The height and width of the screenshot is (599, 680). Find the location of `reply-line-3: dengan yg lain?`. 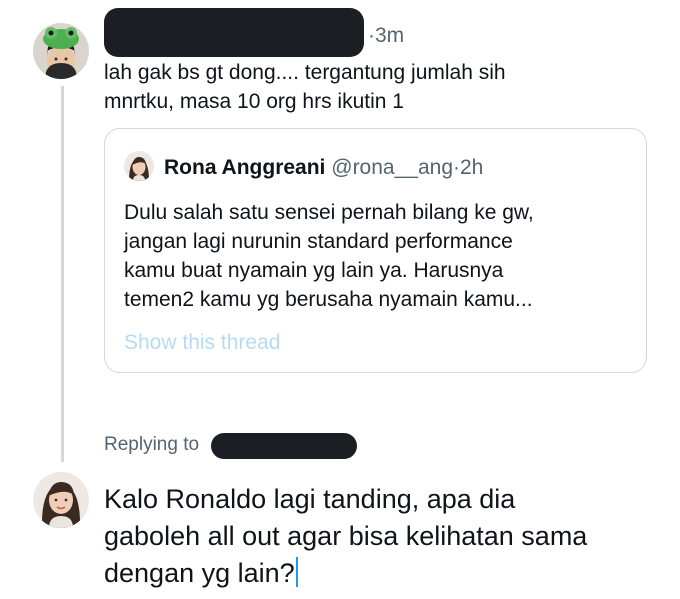

reply-line-3: dengan yg lain? is located at coordinates (199, 573).